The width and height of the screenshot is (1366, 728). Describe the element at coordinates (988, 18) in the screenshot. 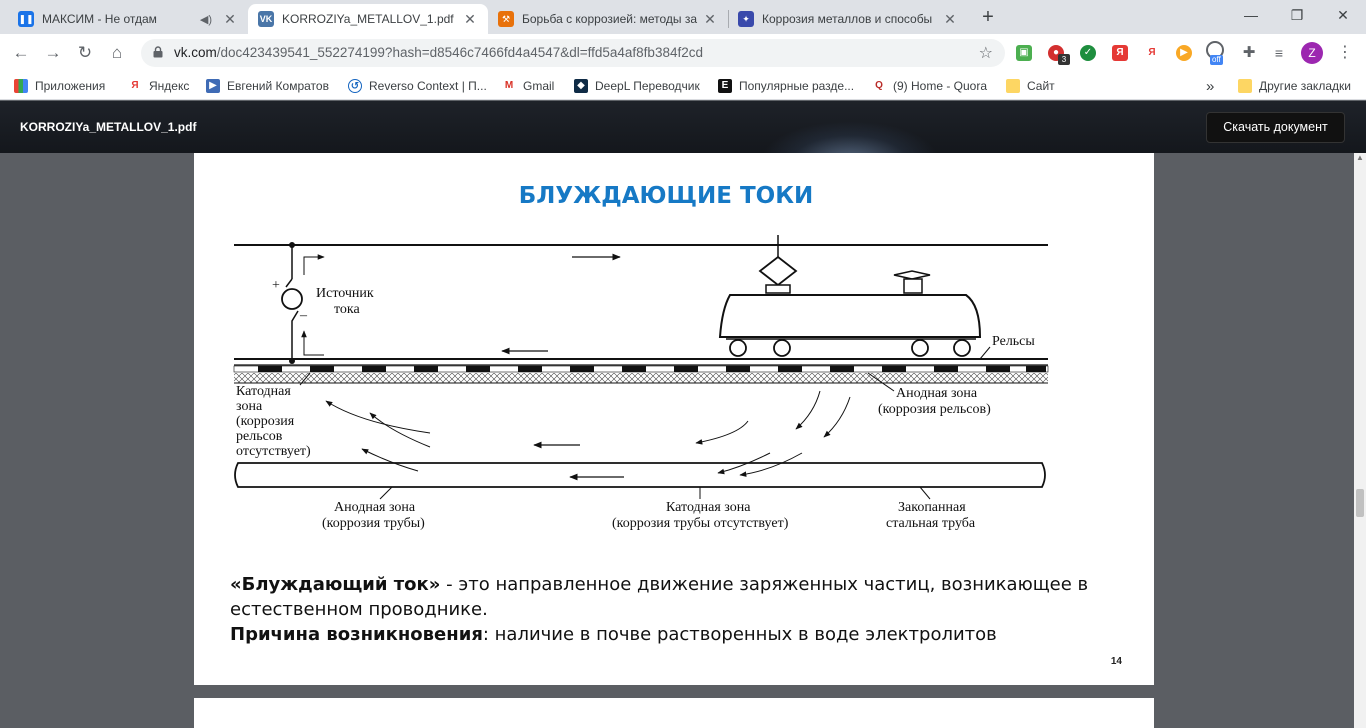

I see `new-tab-button: +` at that location.